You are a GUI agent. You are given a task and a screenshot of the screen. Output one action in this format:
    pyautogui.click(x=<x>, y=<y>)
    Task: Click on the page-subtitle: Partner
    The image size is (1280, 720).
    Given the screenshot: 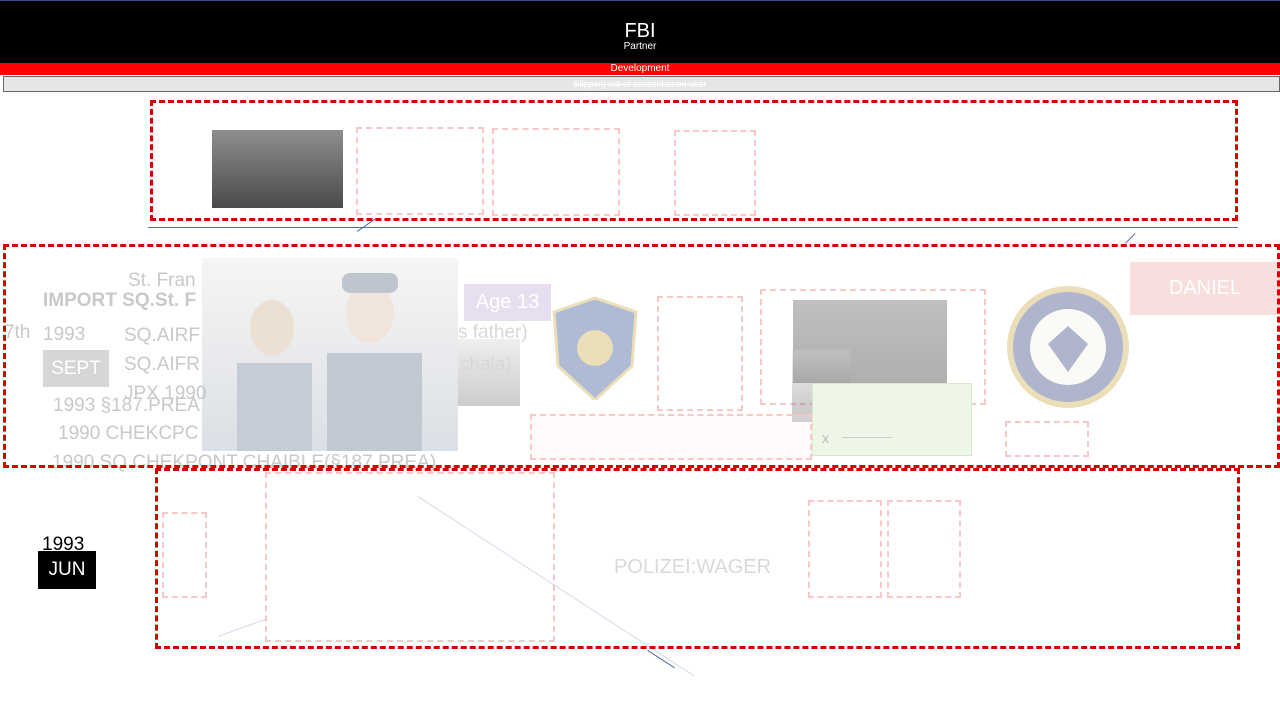 What is the action you would take?
    pyautogui.click(x=640, y=46)
    